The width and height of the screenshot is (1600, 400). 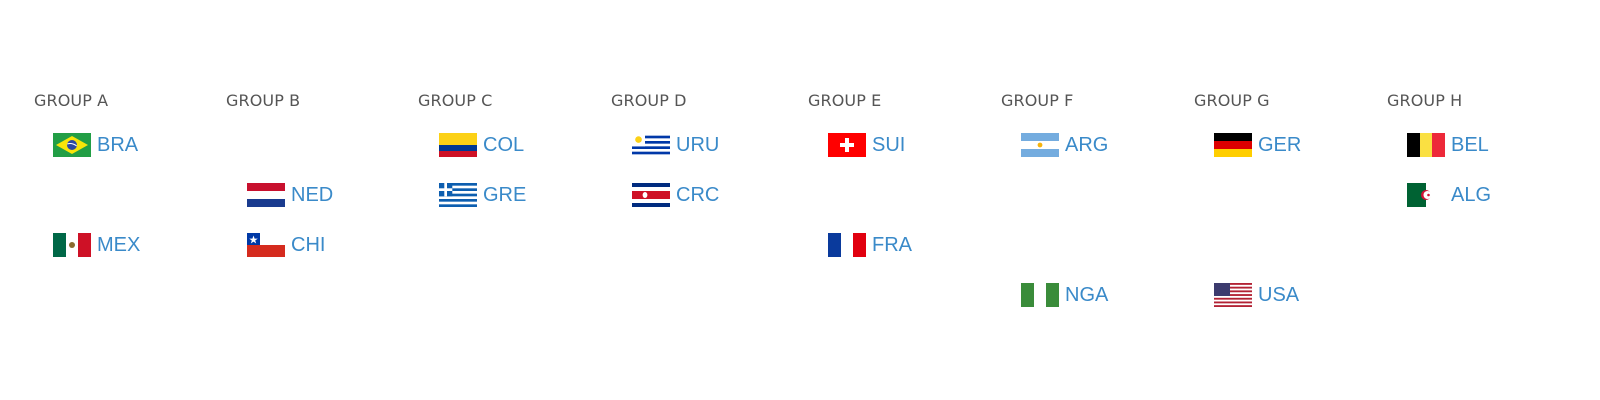 I want to click on group-g-column: GROUP G GER USA, so click(x=1289, y=200).